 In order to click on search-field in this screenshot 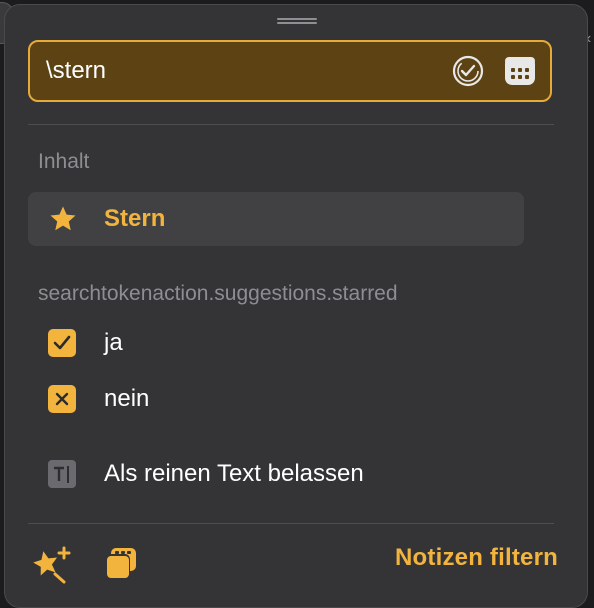, I will do `click(290, 71)`.